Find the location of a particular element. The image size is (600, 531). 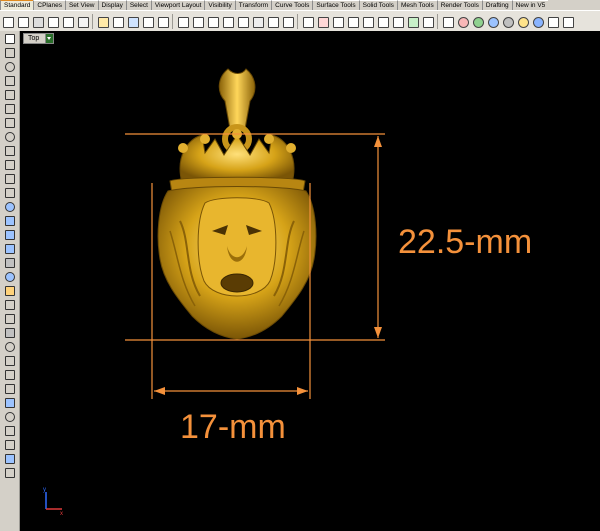

tab-surface-tools: Surface Tools is located at coordinates (335, 5).